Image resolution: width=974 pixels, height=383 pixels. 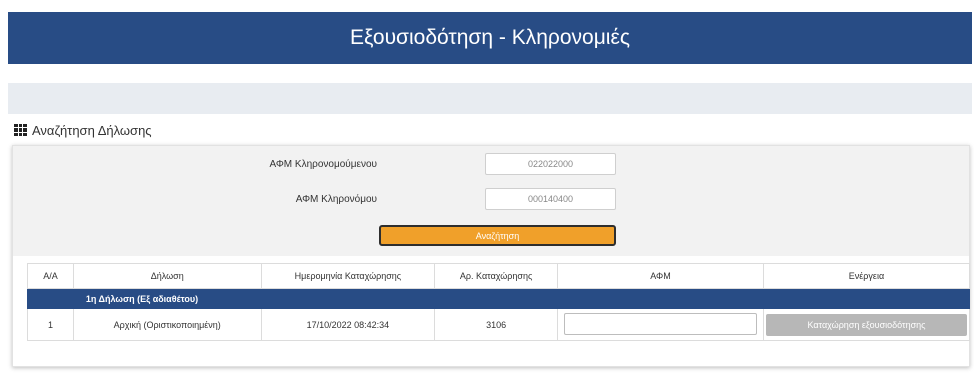 I want to click on section-heading: Αναζήτηση Δήλωσης, so click(x=83, y=130).